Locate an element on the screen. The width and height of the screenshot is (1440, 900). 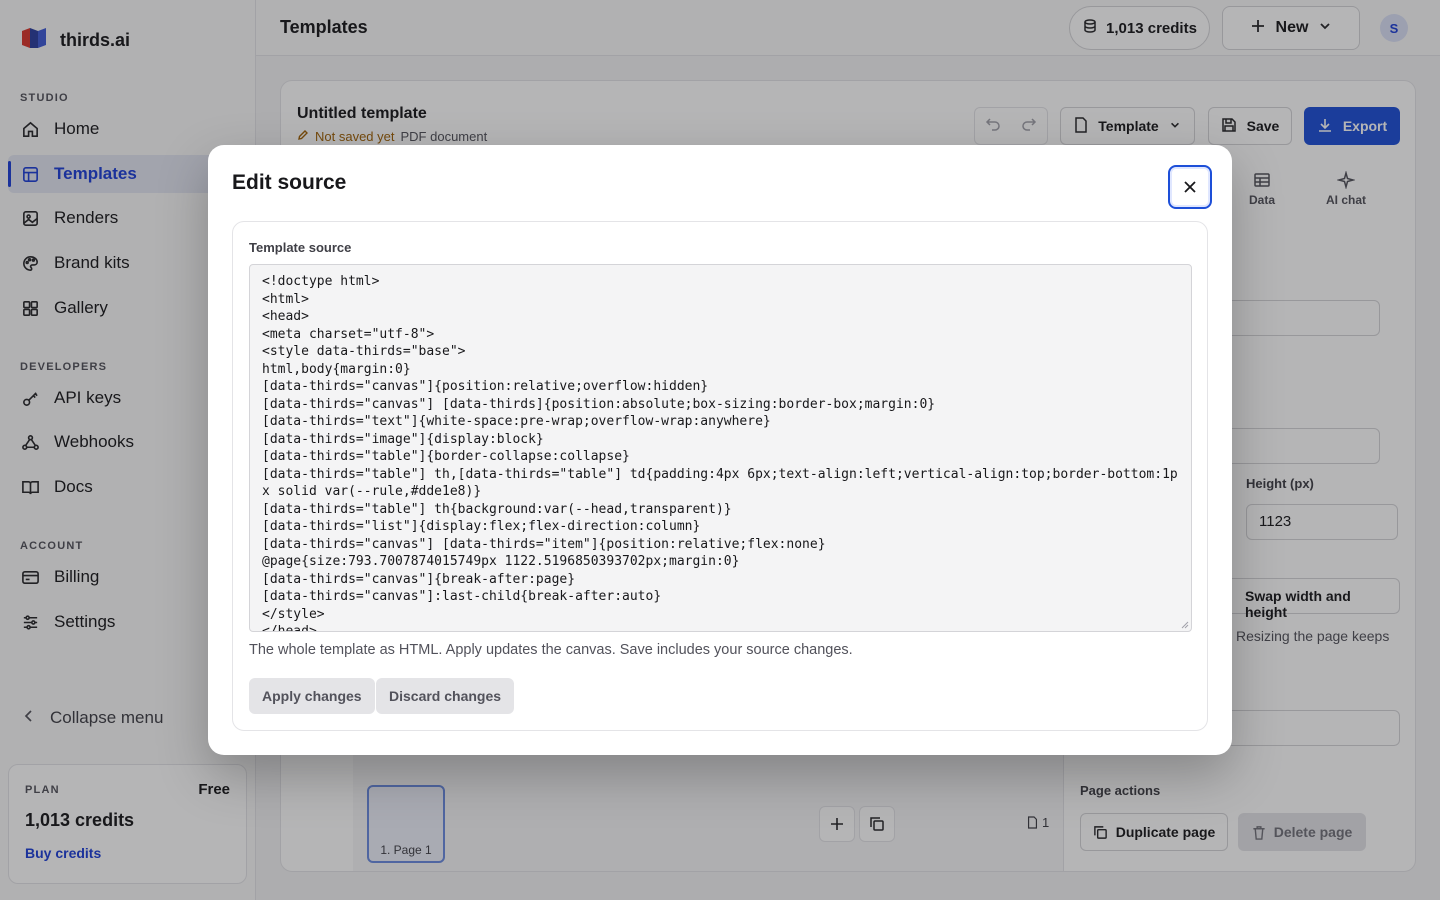
dialog-title: Edit source is located at coordinates (289, 182).